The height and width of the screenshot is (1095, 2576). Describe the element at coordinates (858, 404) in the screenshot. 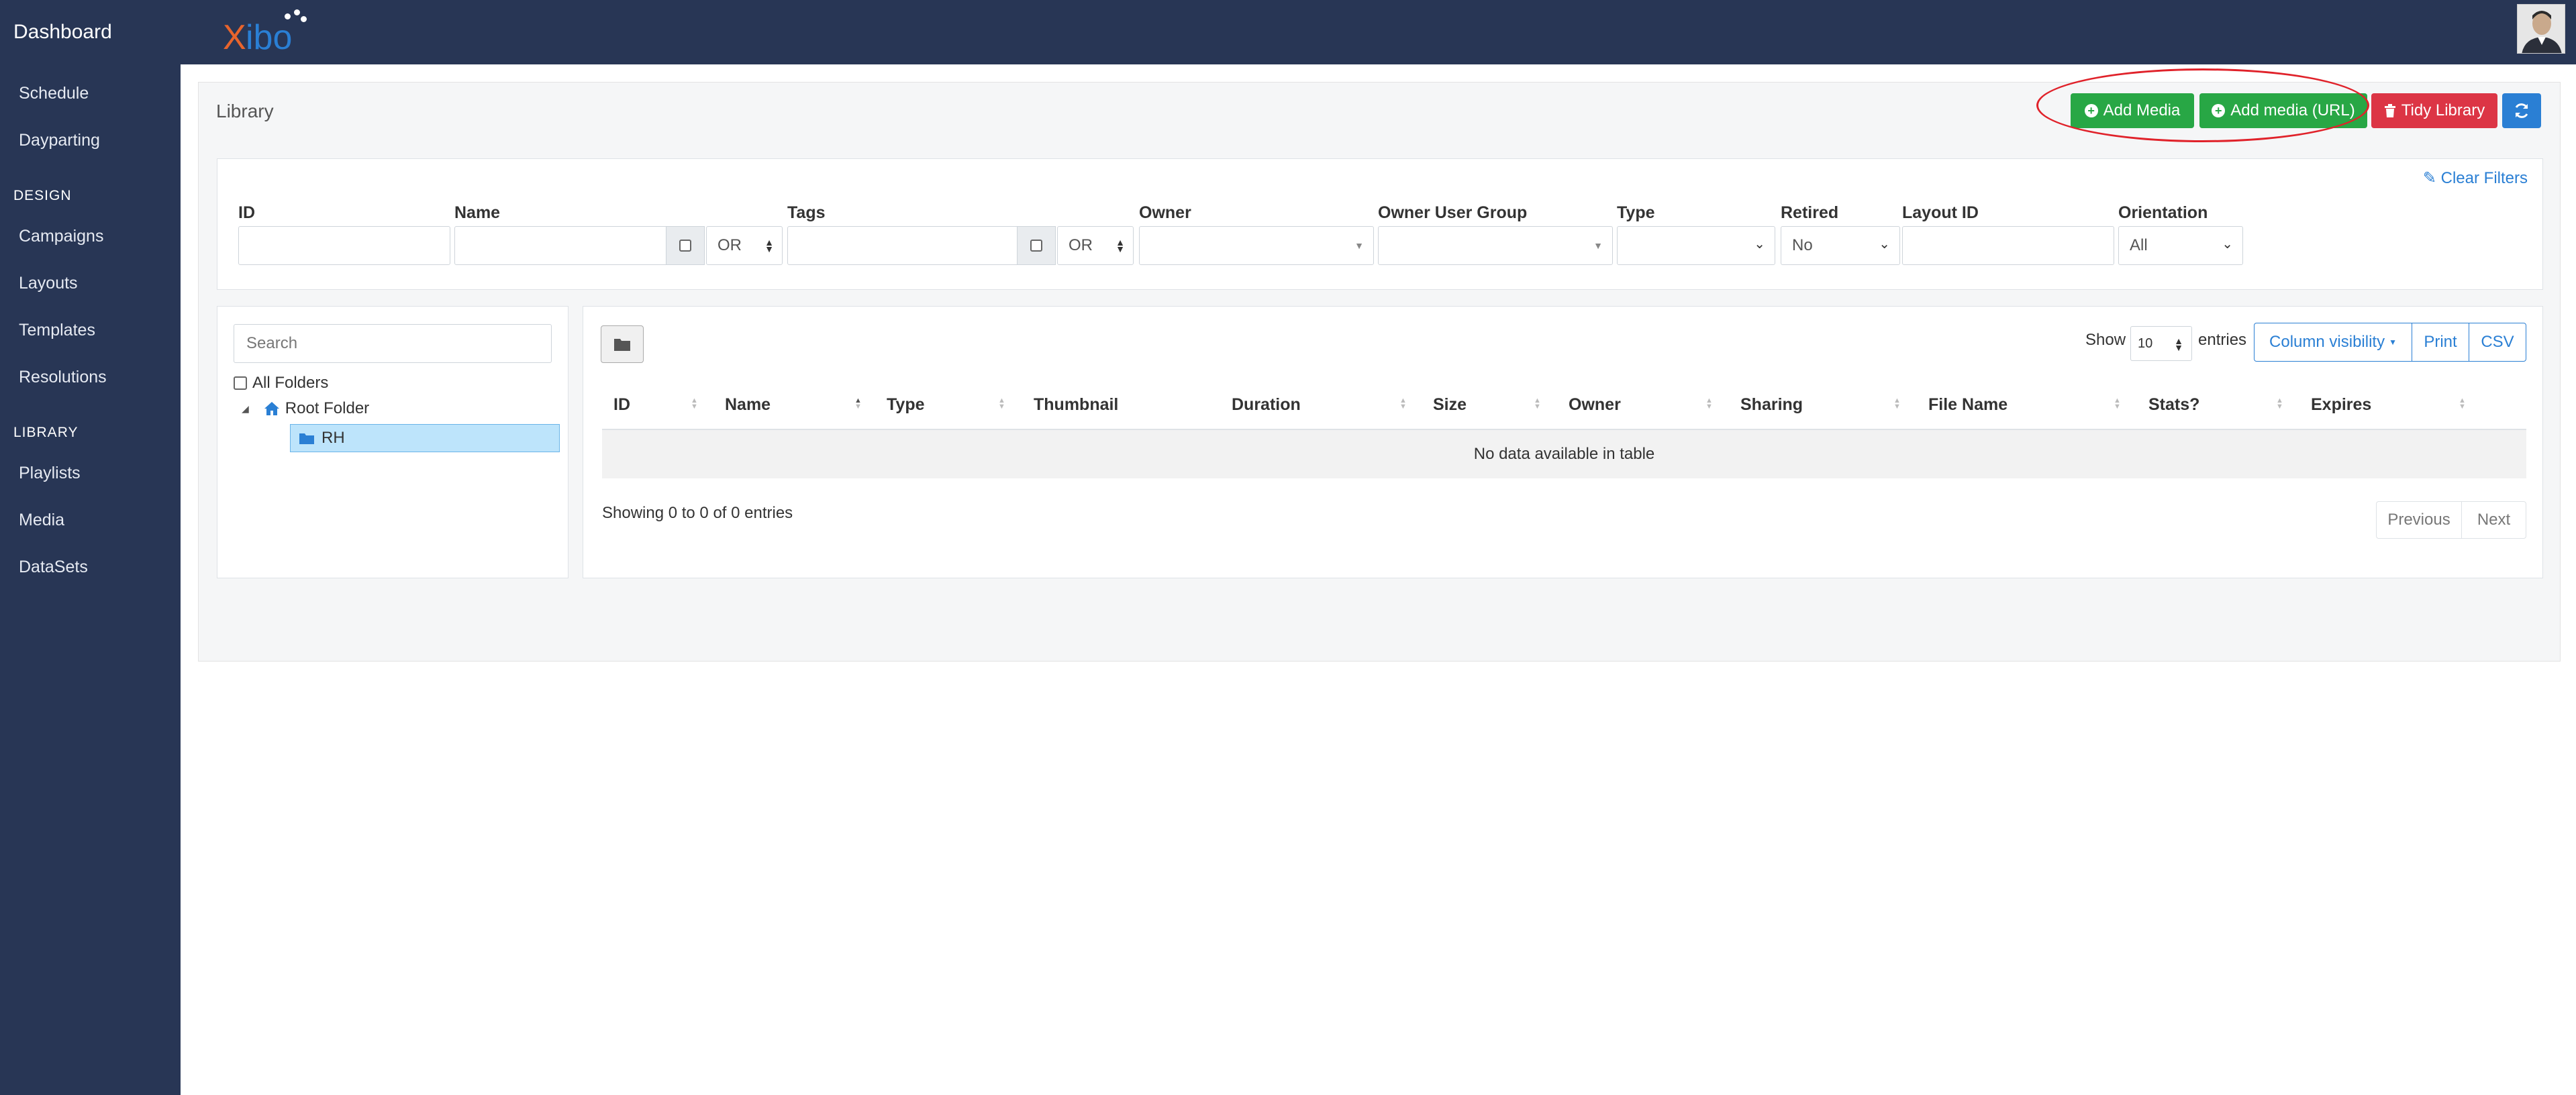

I see `sort-asc-icon: ▲ ▼` at that location.